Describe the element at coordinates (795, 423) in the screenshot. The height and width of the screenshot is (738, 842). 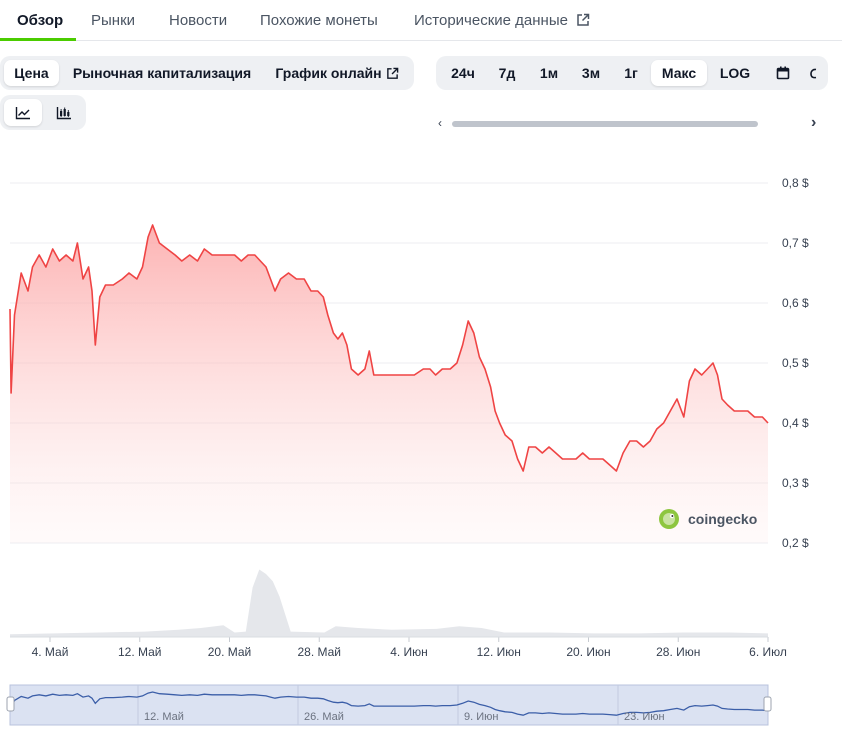
I see `y-tick-label: 0,4 $` at that location.